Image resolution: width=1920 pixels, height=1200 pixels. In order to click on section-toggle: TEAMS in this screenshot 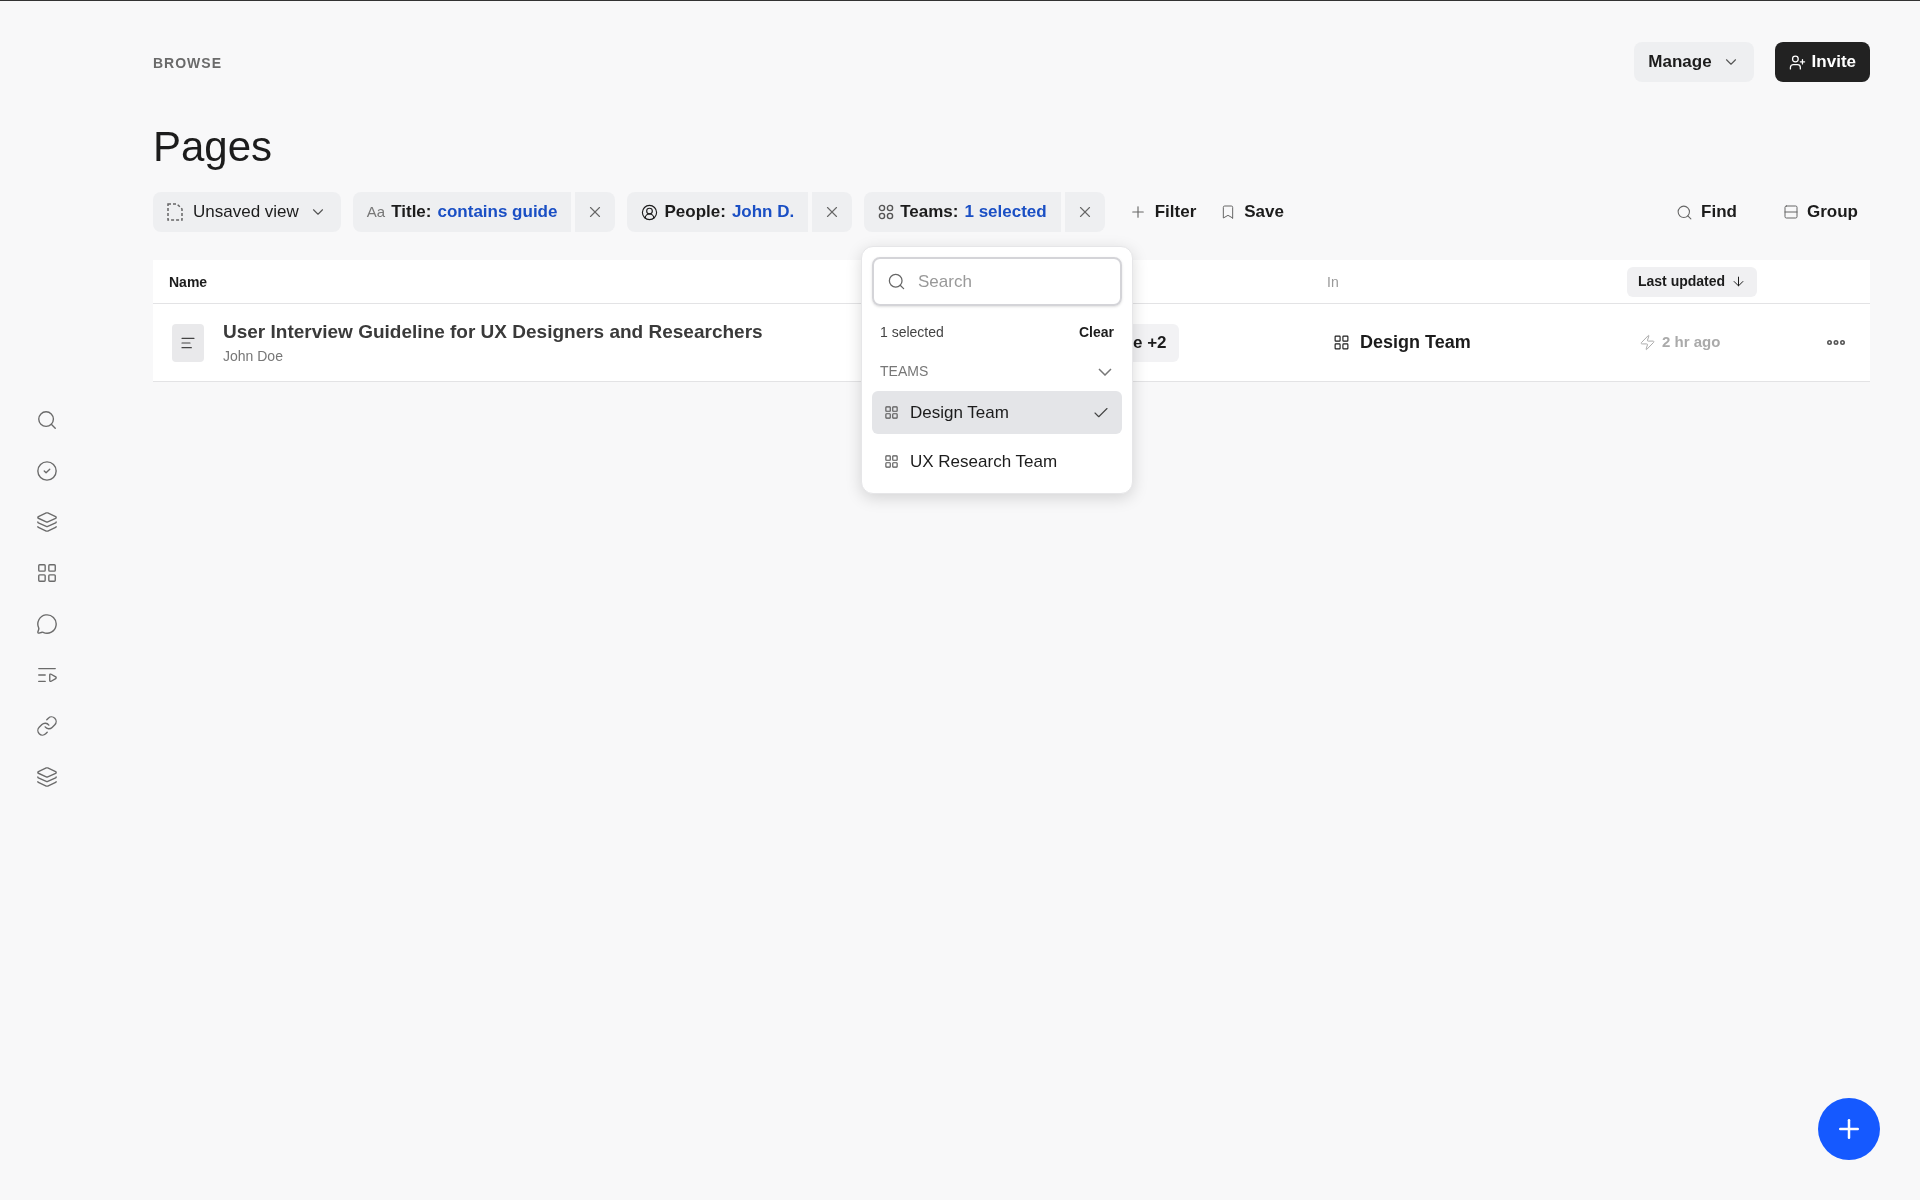, I will do `click(997, 371)`.